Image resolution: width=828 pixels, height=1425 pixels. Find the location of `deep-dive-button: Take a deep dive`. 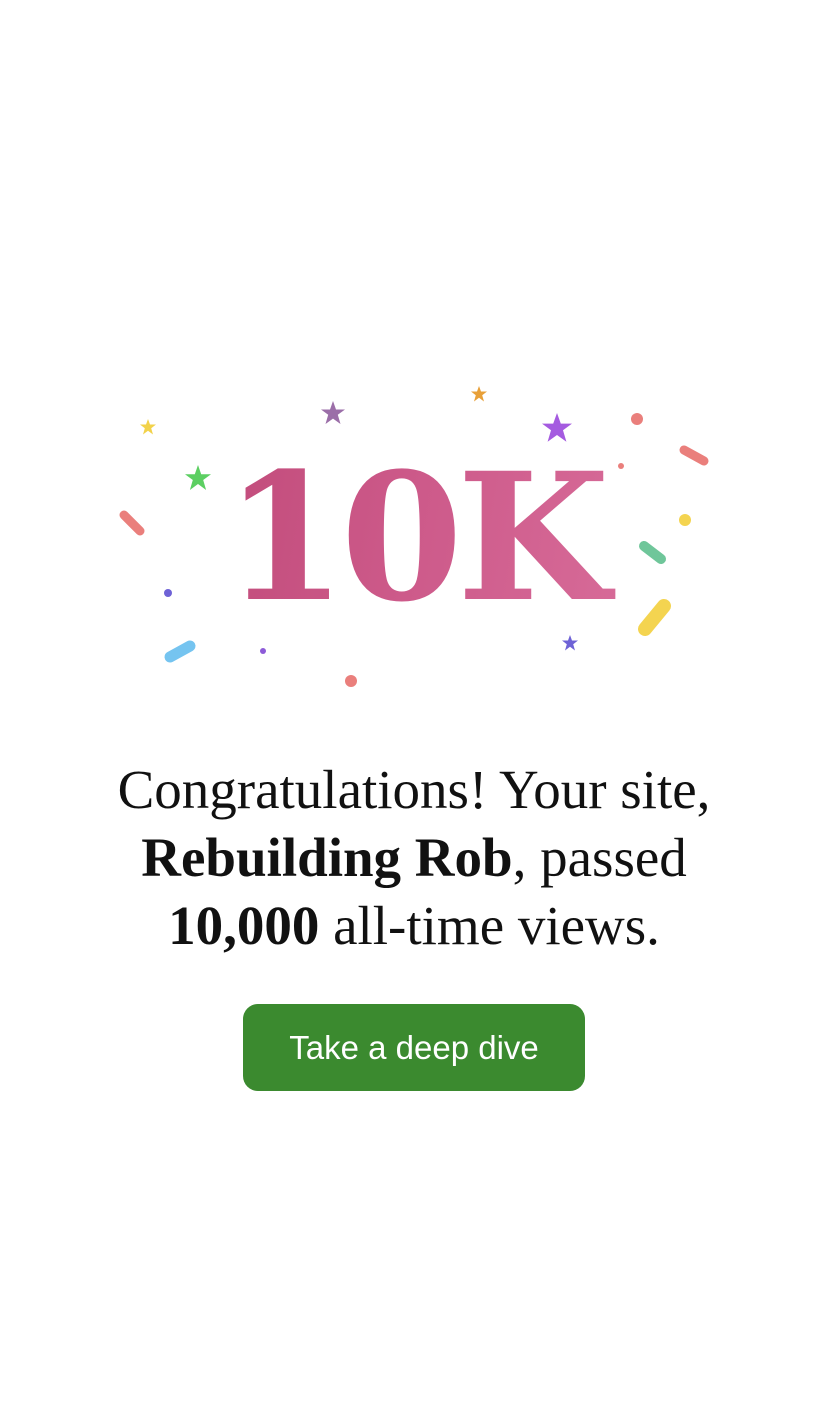

deep-dive-button: Take a deep dive is located at coordinates (414, 1047).